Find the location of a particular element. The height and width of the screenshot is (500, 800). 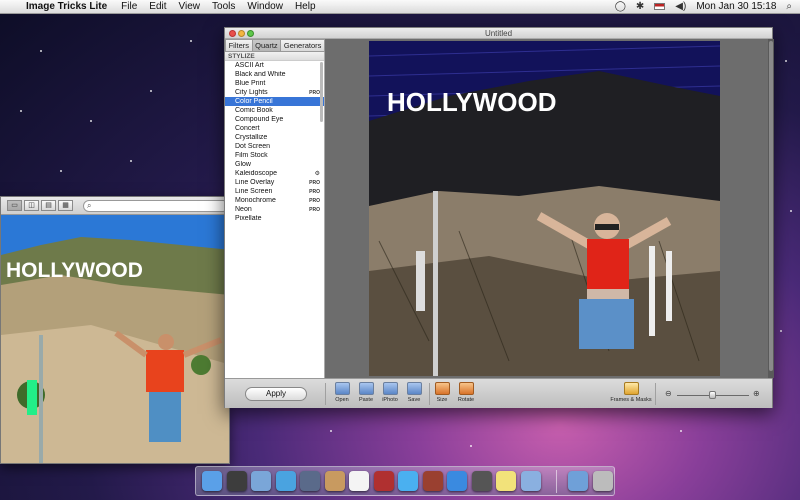

title-bar: Untitled is located at coordinates (498, 33).